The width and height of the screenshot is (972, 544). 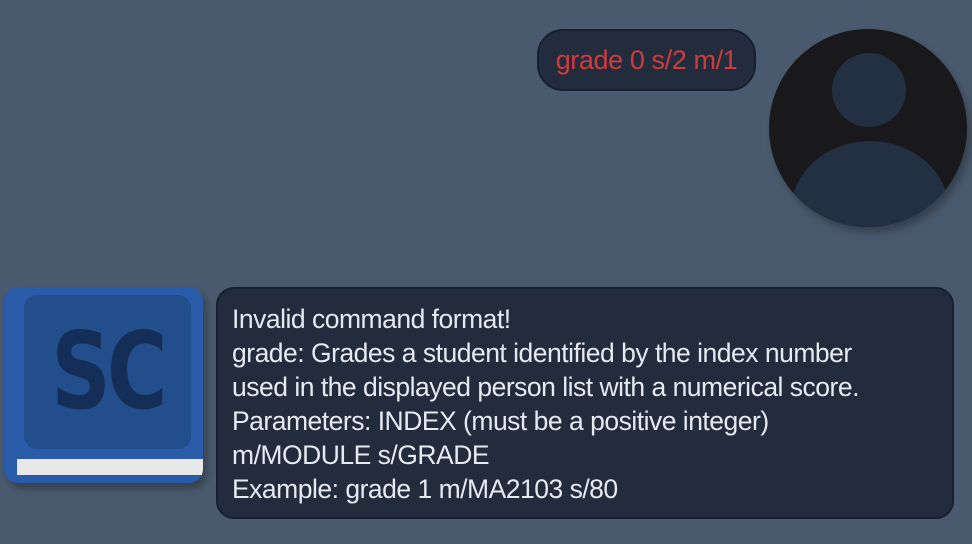 I want to click on book-pages, so click(x=110, y=467).